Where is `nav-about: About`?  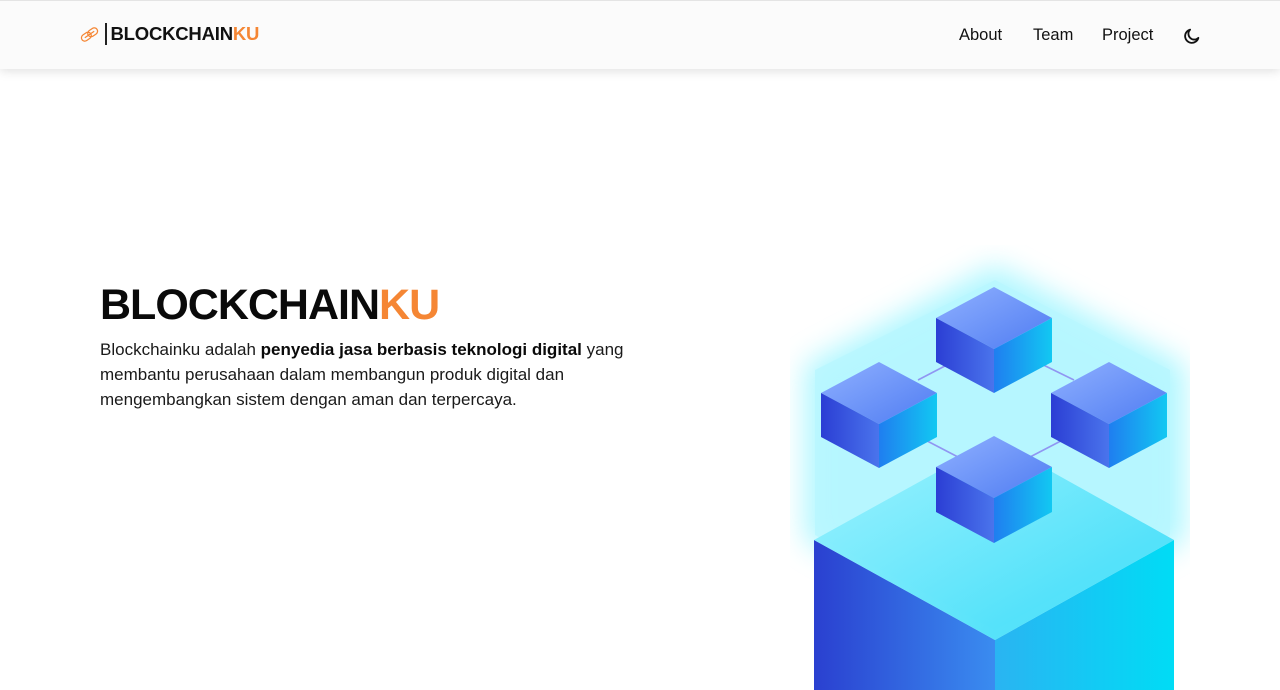 nav-about: About is located at coordinates (980, 35).